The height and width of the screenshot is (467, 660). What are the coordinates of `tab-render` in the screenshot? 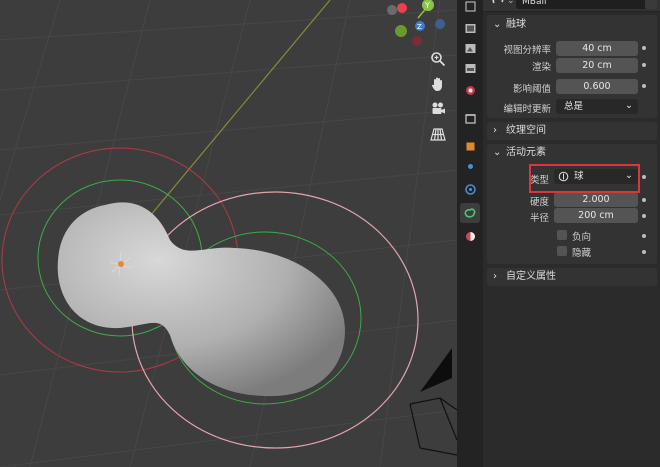 It's located at (470, 28).